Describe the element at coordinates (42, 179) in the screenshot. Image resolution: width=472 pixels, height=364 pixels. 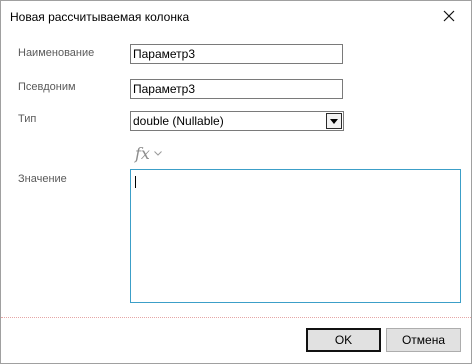
I see `value-label: Значение` at that location.